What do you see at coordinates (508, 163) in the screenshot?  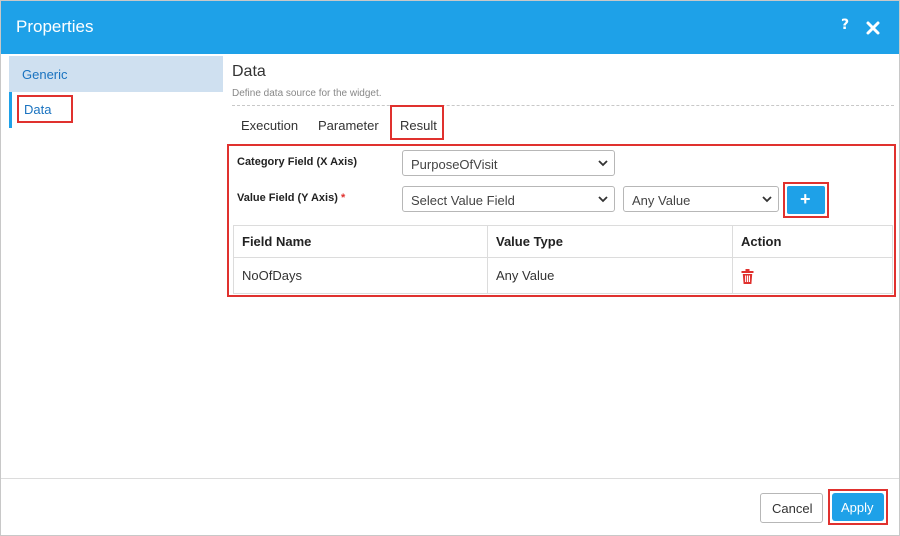 I see `category-field-select: PurposeOfVisit` at bounding box center [508, 163].